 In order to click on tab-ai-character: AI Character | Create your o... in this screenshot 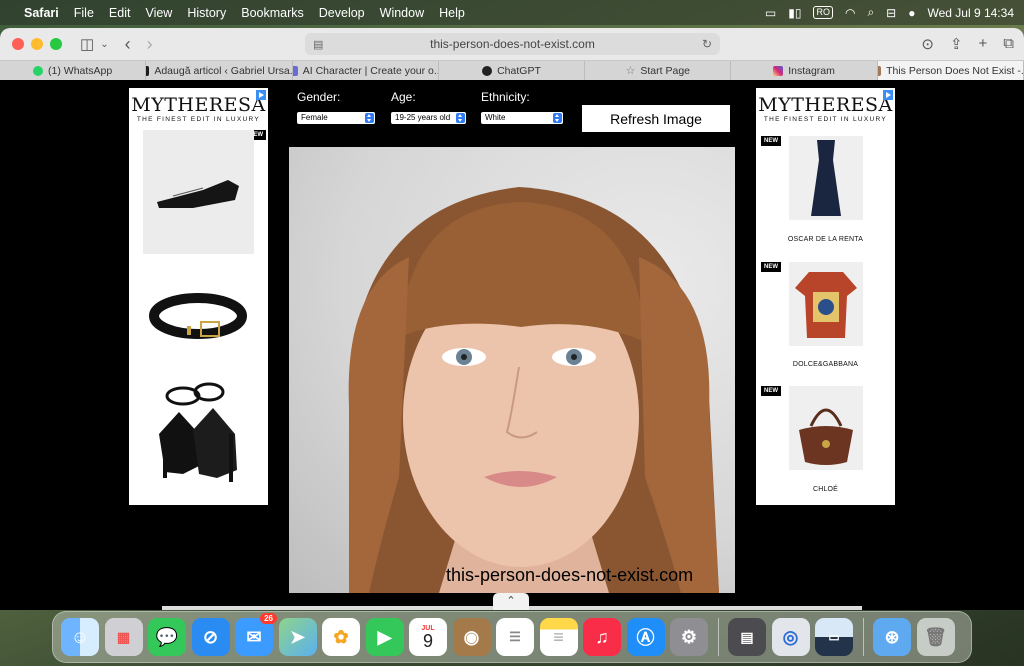, I will do `click(365, 70)`.